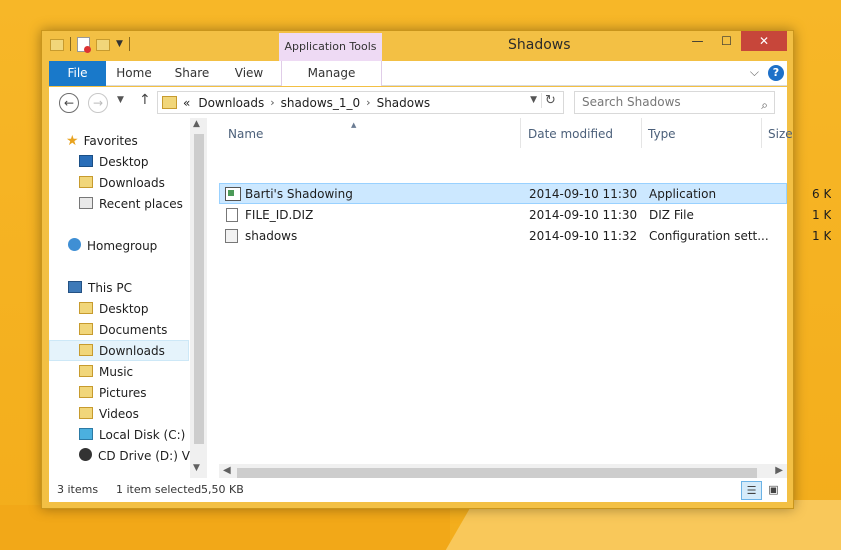 Image resolution: width=841 pixels, height=550 pixels. What do you see at coordinates (134, 73) in the screenshot?
I see `tab-home: Home` at bounding box center [134, 73].